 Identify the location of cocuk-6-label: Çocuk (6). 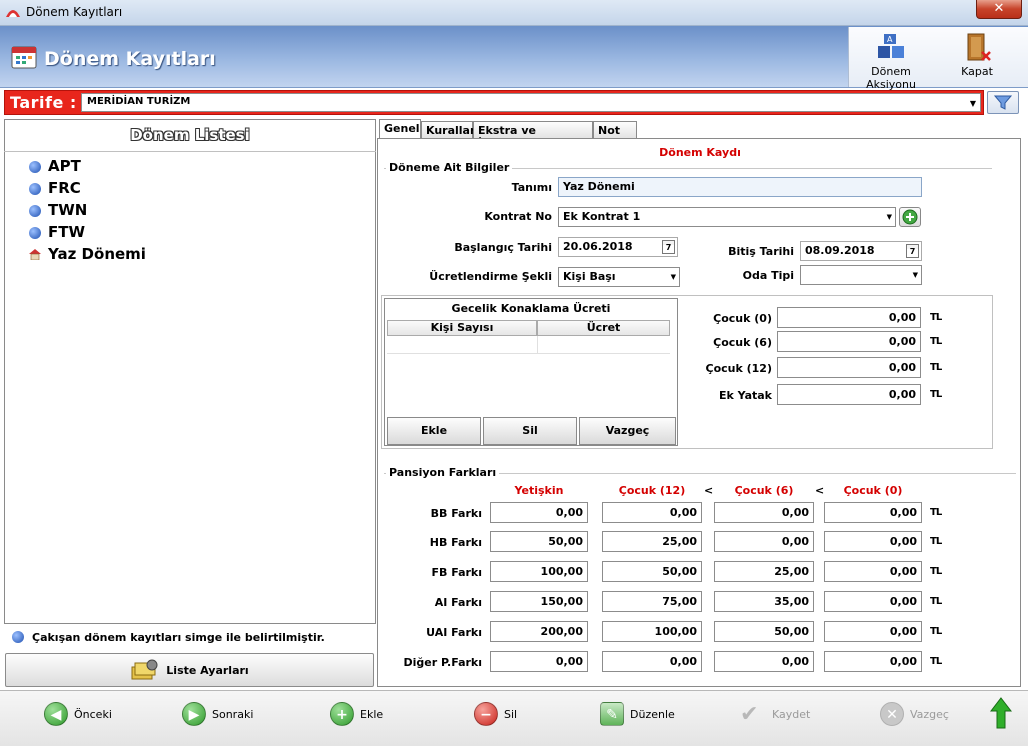
(742, 342).